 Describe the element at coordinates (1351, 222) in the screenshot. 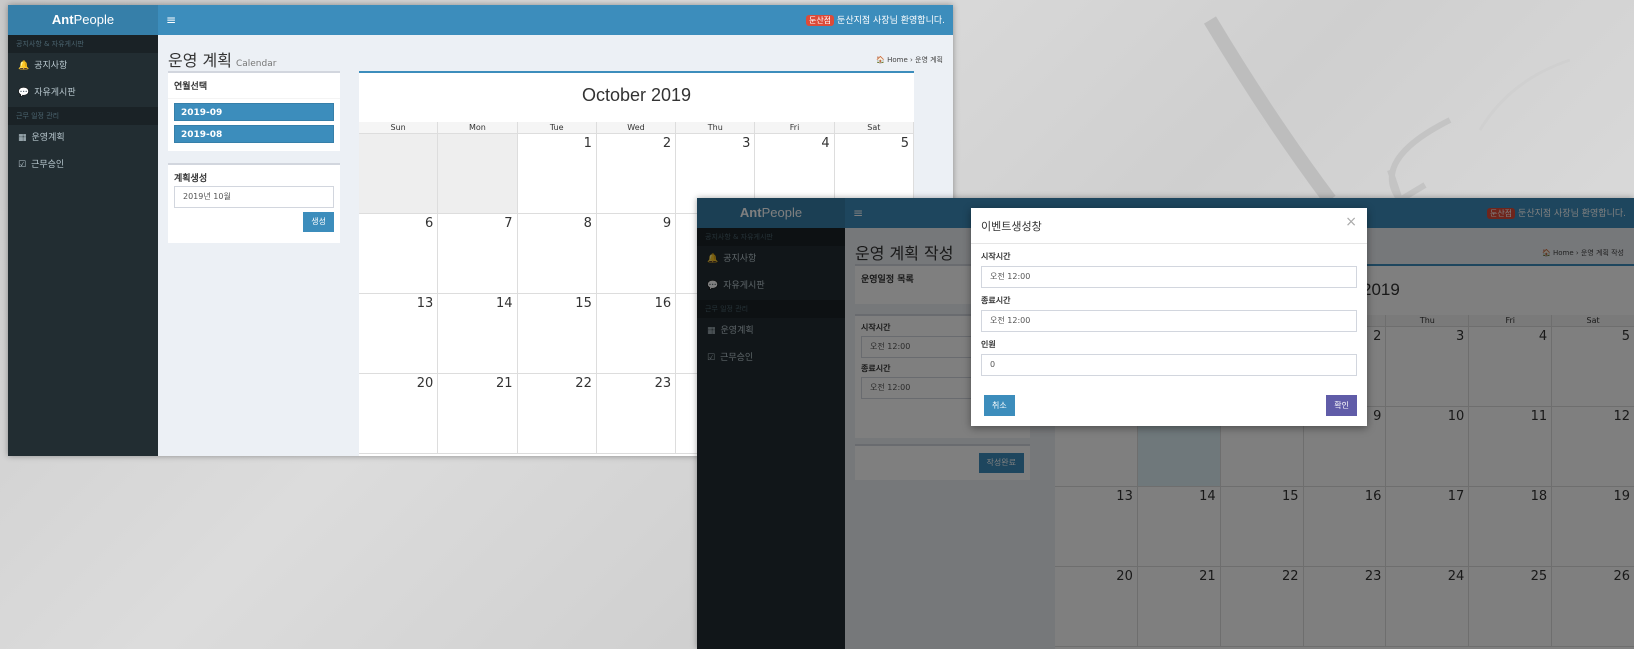

I see `close-icon: ×` at that location.